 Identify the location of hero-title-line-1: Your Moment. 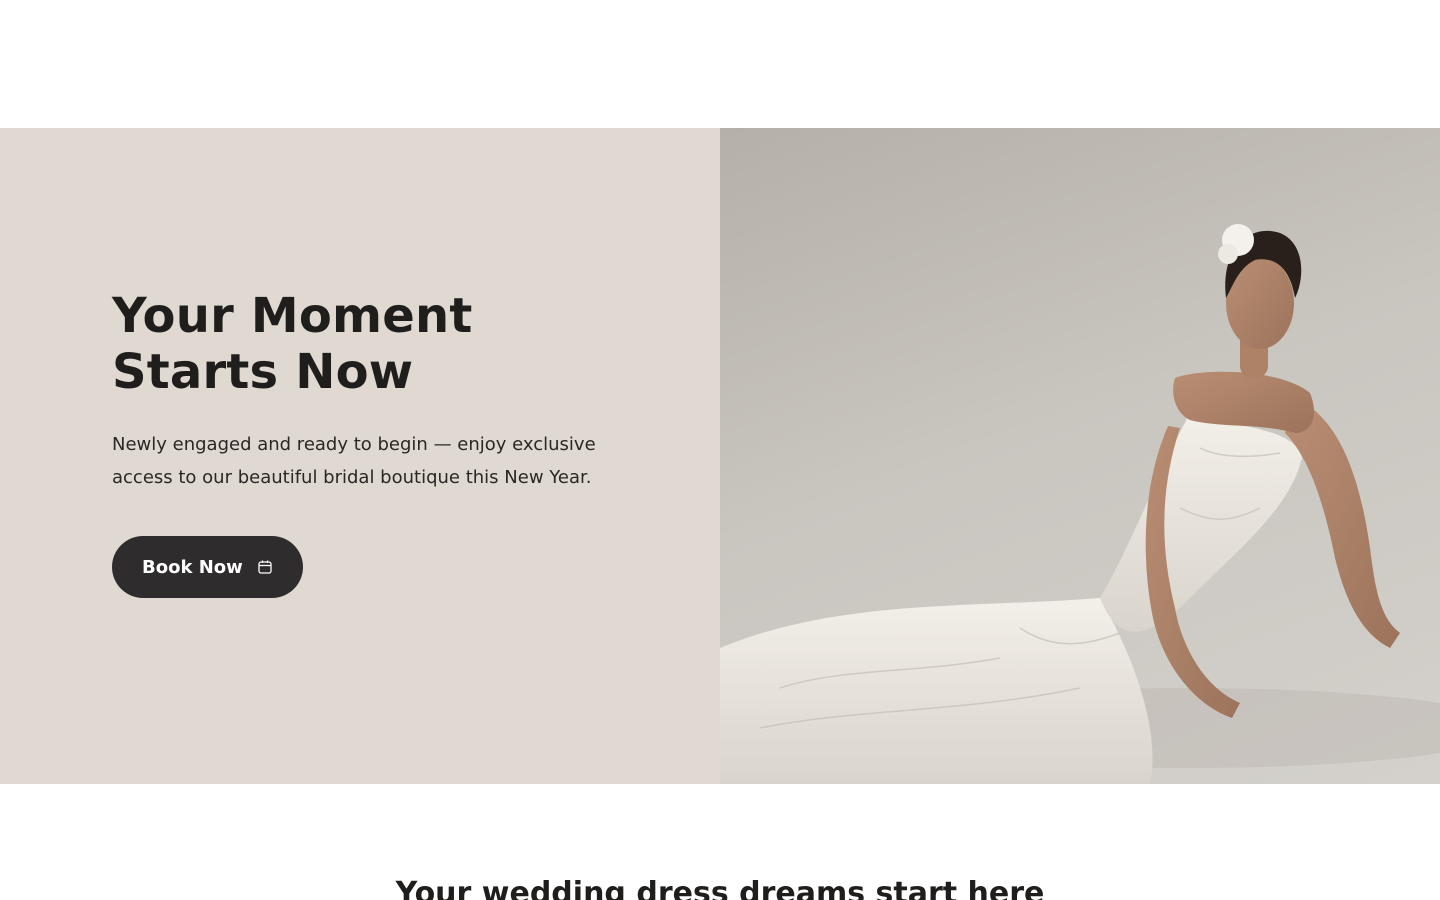
(292, 316).